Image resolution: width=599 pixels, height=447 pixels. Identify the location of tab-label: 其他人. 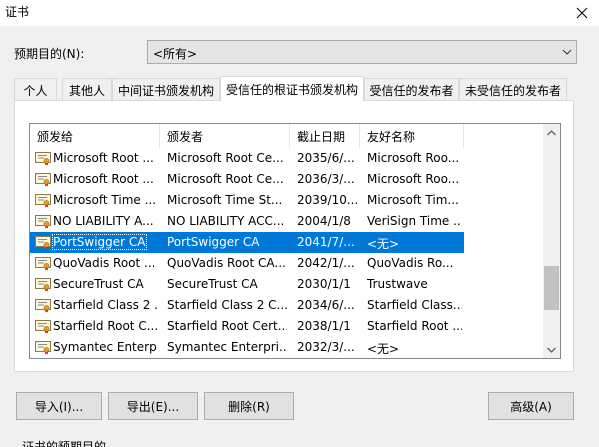
(86, 91).